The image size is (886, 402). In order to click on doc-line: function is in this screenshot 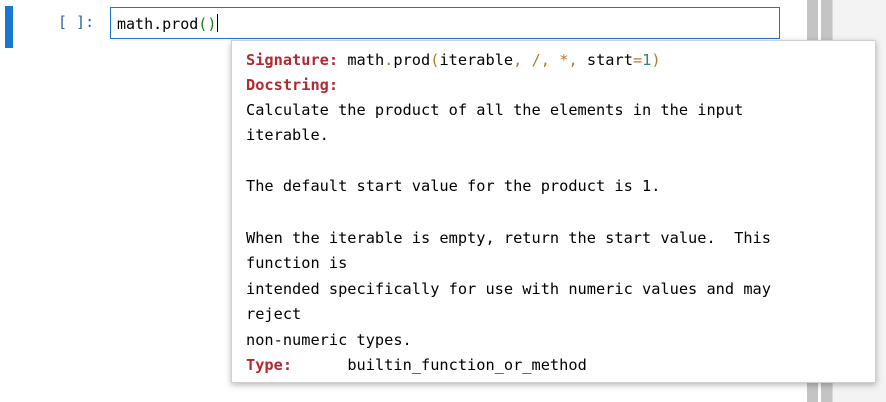, I will do `click(297, 263)`.